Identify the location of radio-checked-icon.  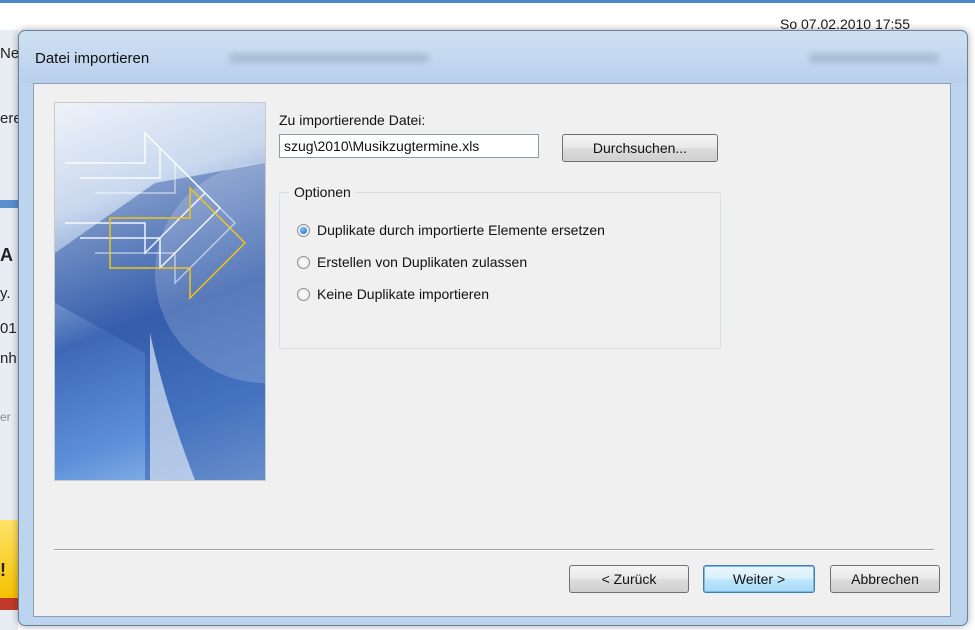
(303, 230).